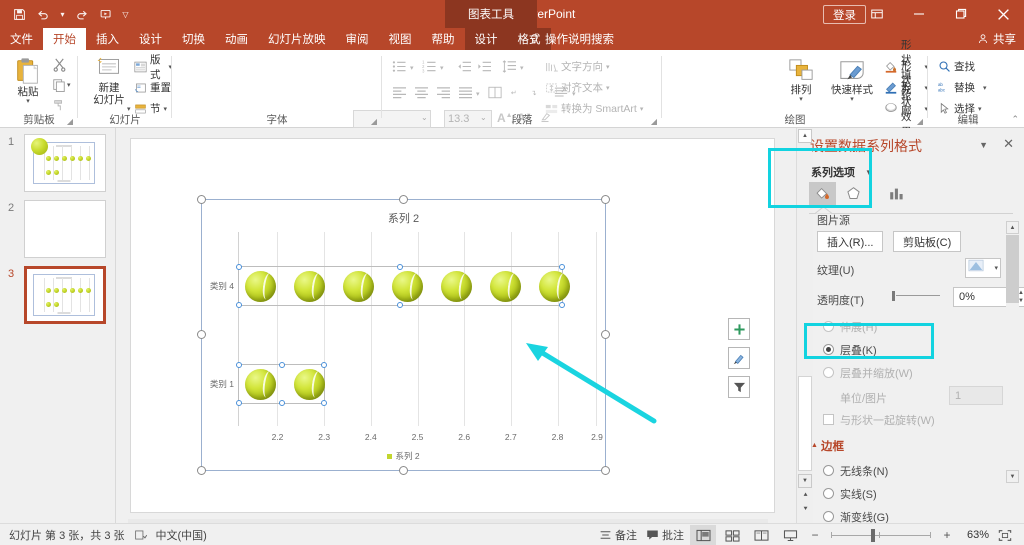  What do you see at coordinates (239, 305) in the screenshot?
I see `bar4-handle-sw` at bounding box center [239, 305].